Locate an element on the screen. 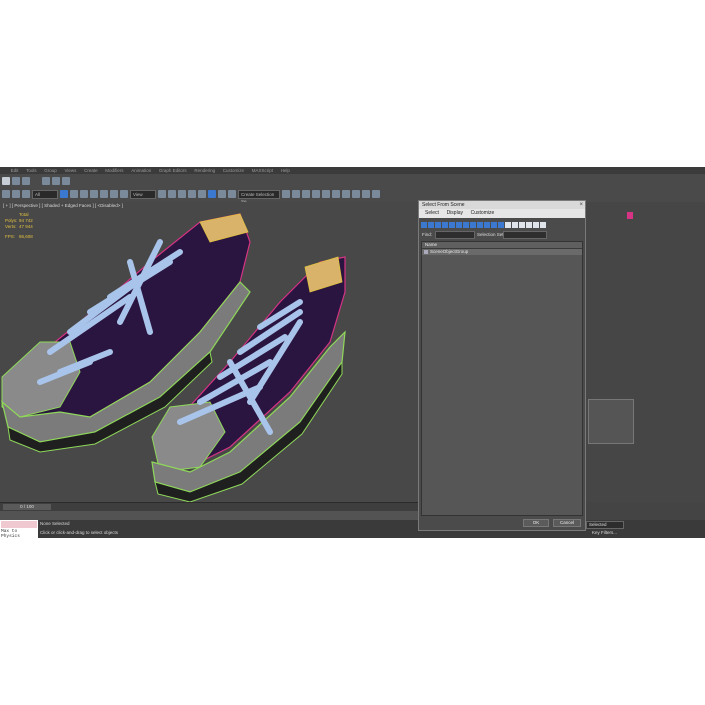  find-input is located at coordinates (455, 235).